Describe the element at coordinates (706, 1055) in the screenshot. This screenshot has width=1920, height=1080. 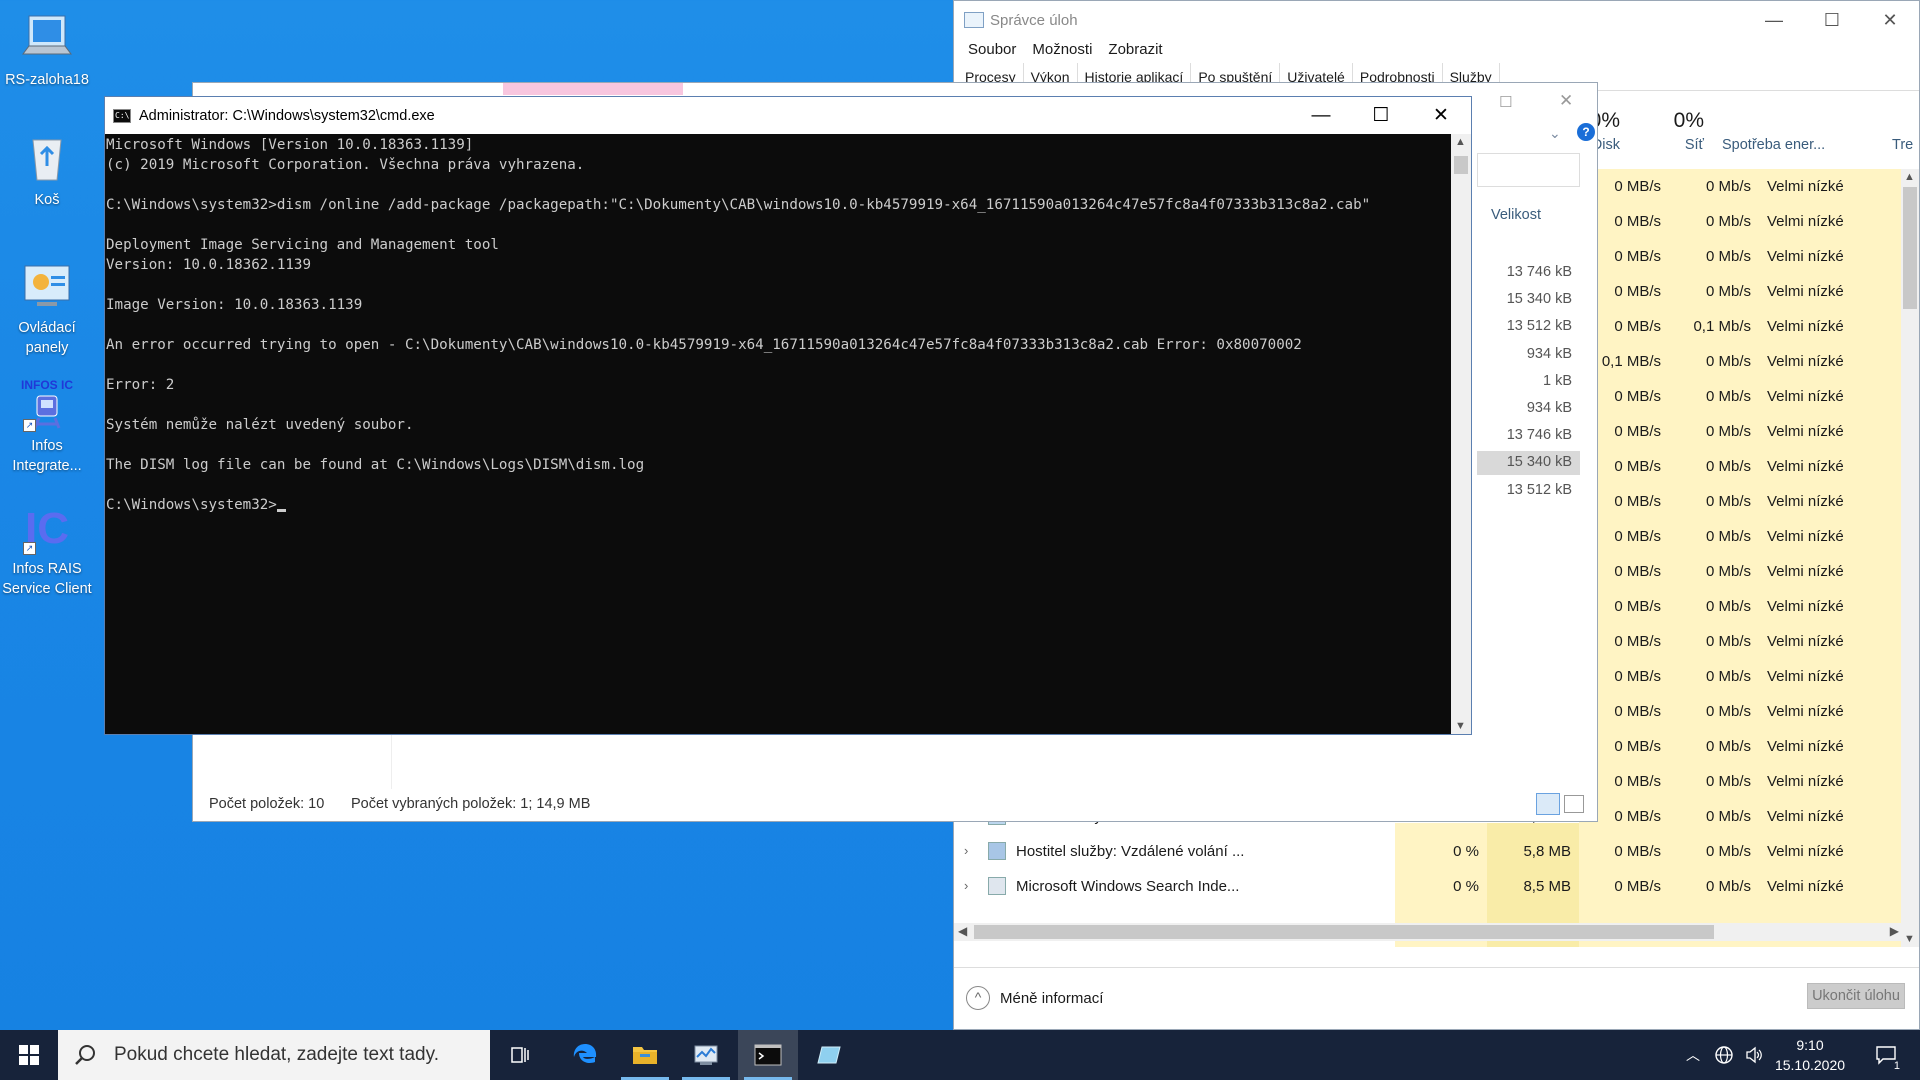
I see `taskbar-task-manager` at that location.